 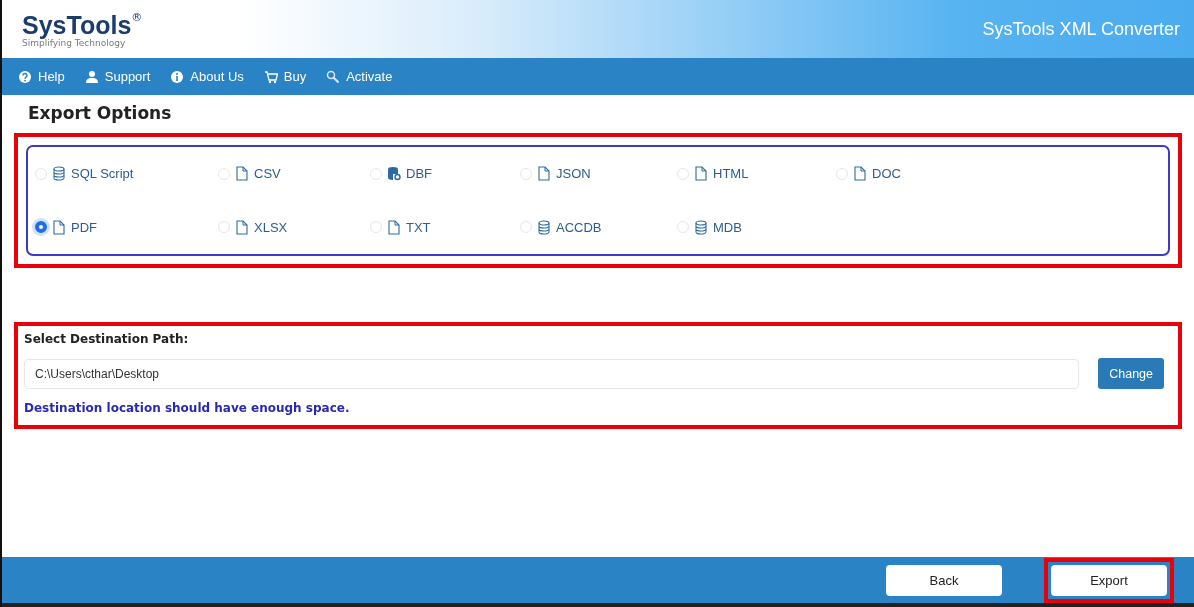 What do you see at coordinates (91, 76) in the screenshot?
I see `person-icon` at bounding box center [91, 76].